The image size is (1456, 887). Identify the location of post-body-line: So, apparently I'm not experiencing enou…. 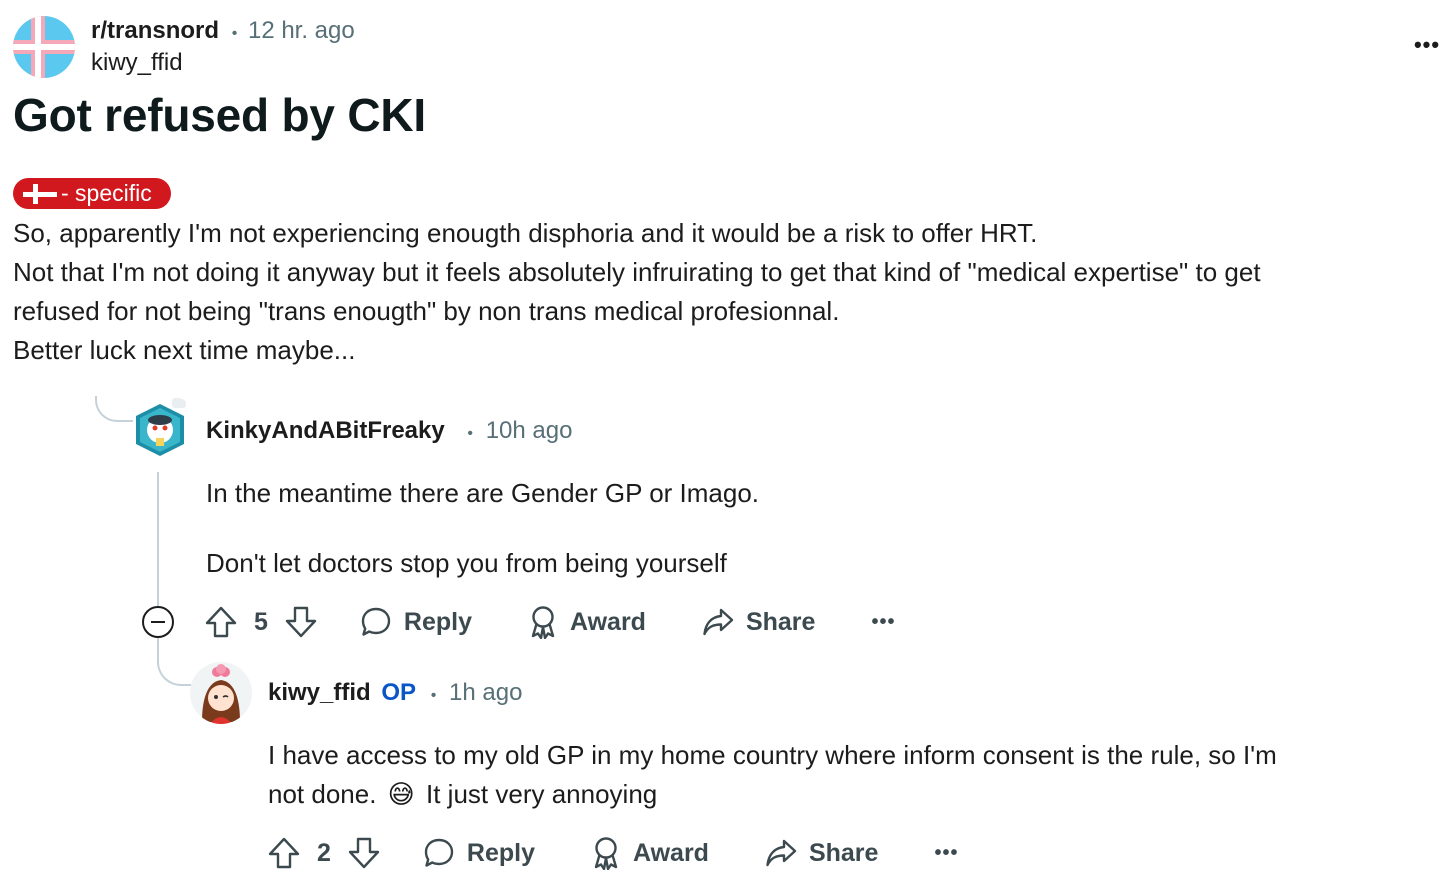
(525, 233).